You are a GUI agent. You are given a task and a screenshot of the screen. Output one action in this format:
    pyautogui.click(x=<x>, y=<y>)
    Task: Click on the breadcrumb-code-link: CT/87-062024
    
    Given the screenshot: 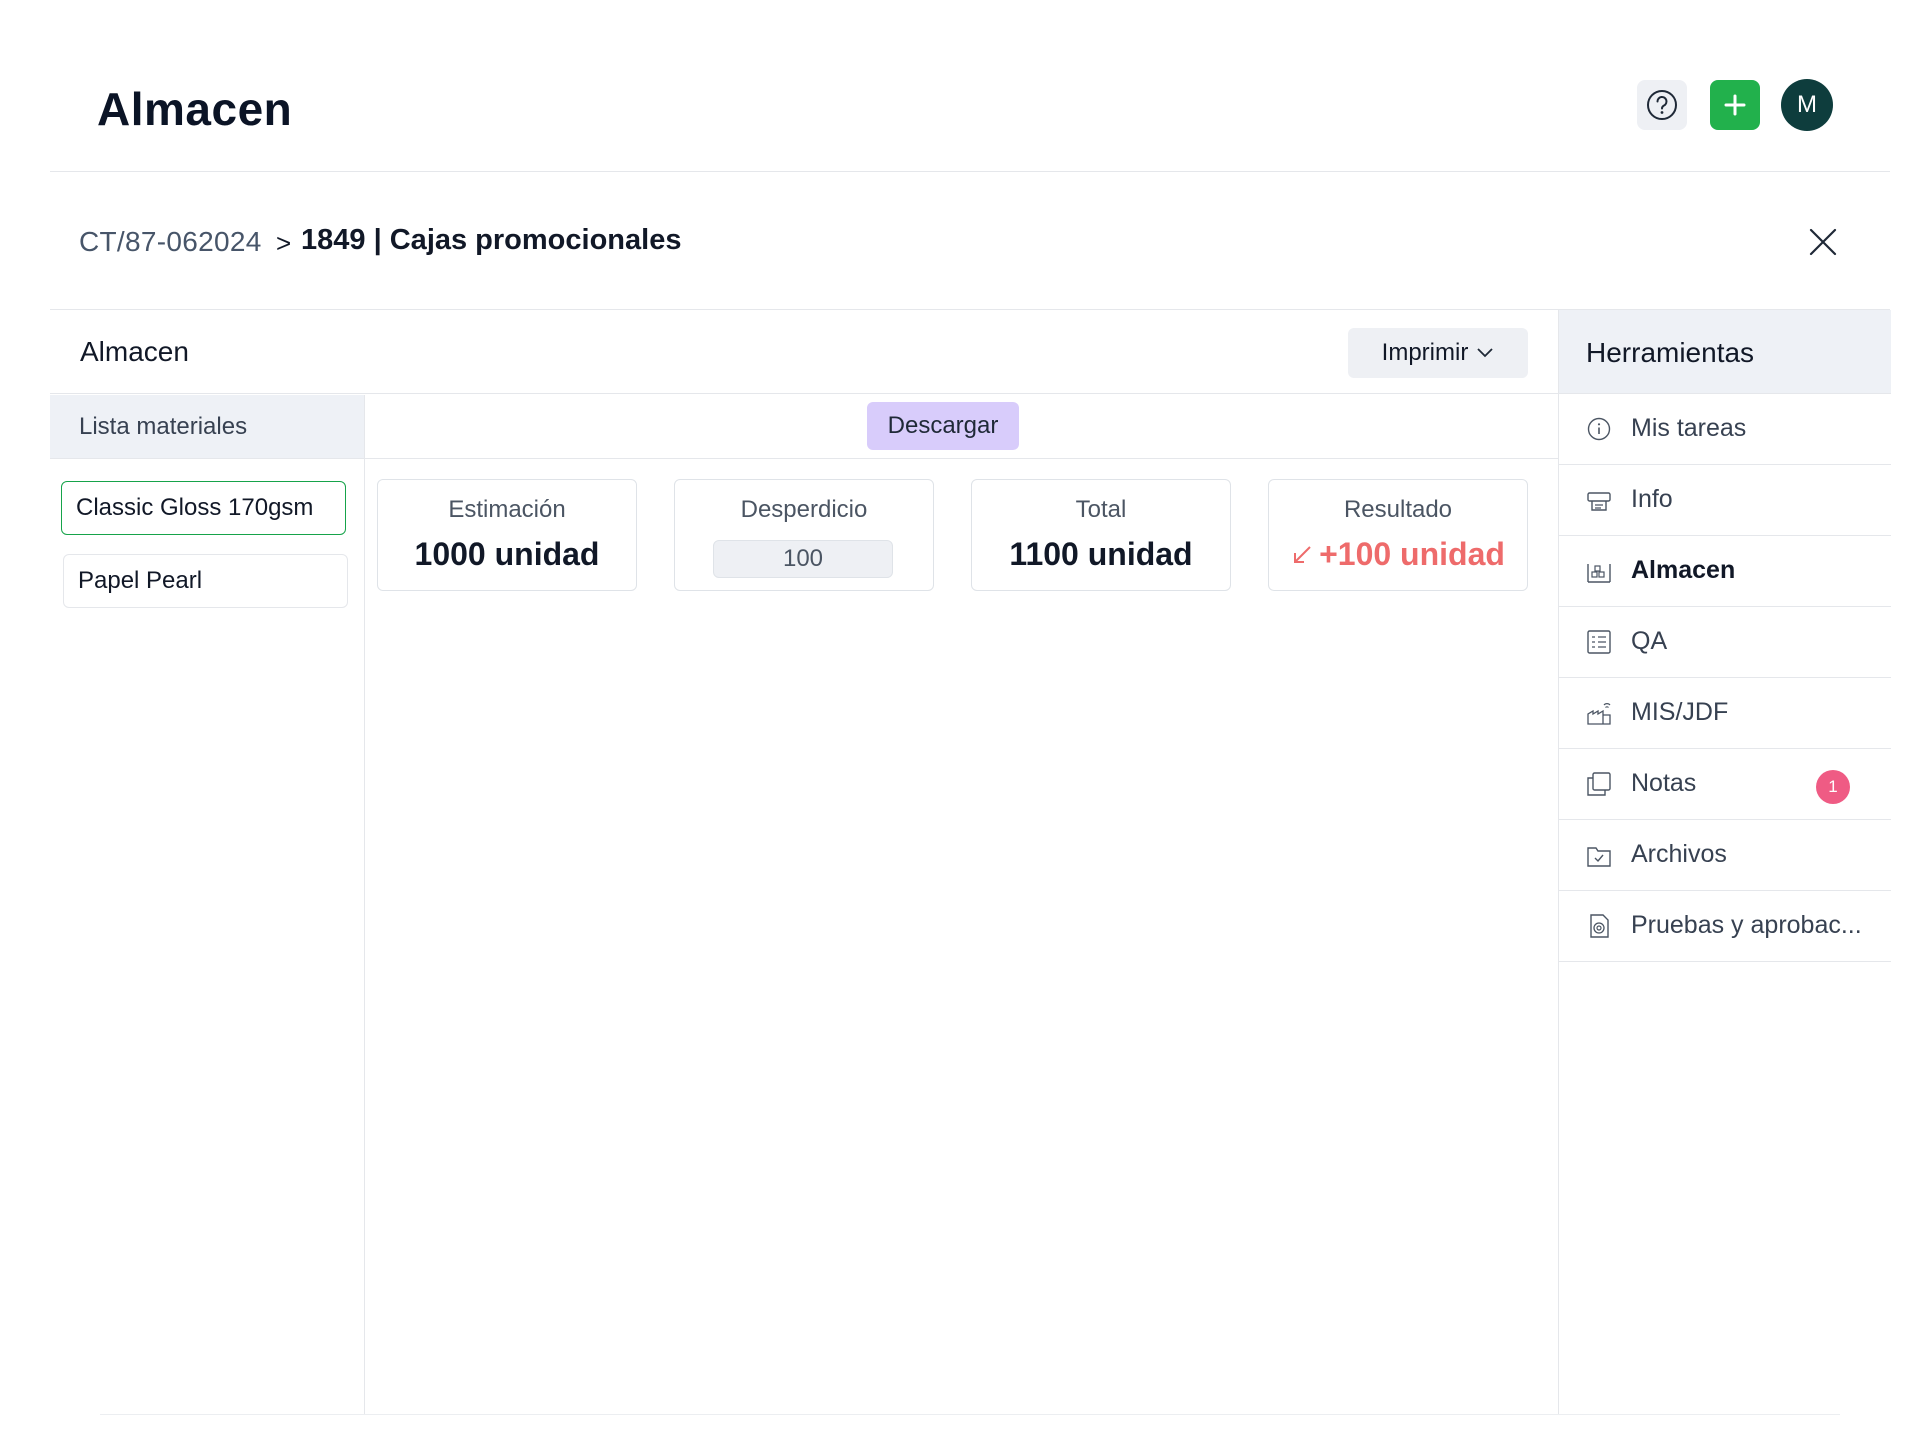 What is the action you would take?
    pyautogui.click(x=170, y=242)
    